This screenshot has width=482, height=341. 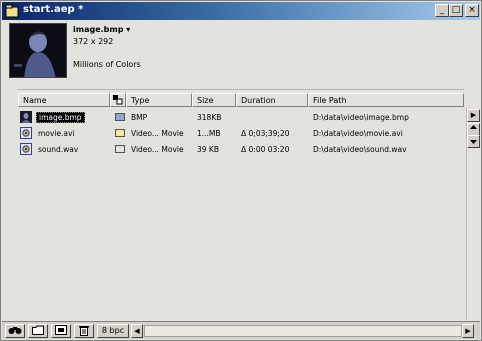 What do you see at coordinates (208, 149) in the screenshot?
I see `row-size: 39 KB` at bounding box center [208, 149].